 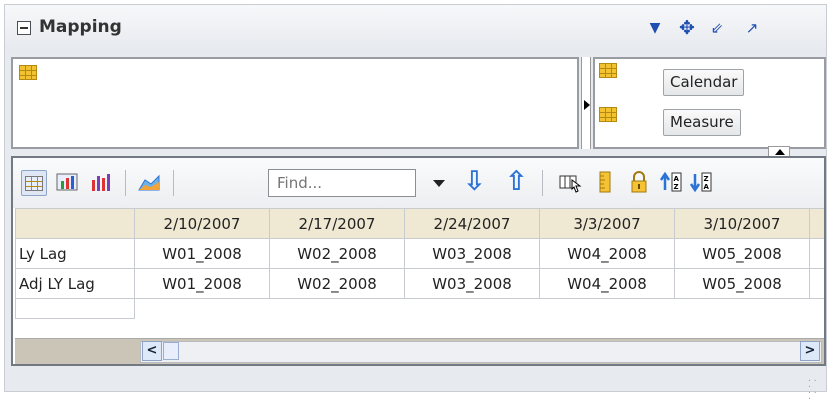 I want to click on lock-icon, so click(x=639, y=182).